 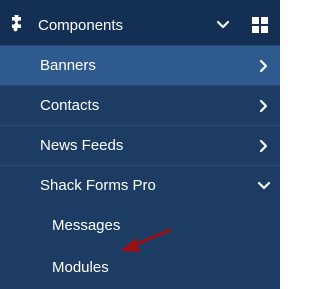 What do you see at coordinates (140, 25) in the screenshot?
I see `menu-section-components: Components` at bounding box center [140, 25].